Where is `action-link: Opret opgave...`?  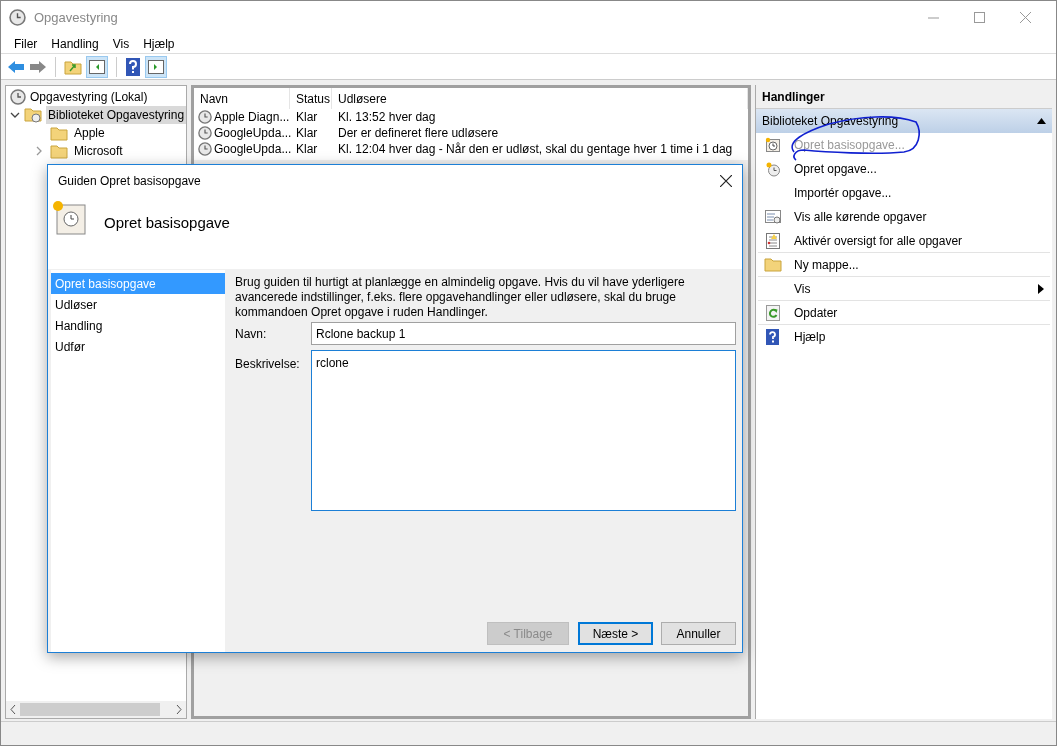
action-link: Opret opgave... is located at coordinates (919, 169).